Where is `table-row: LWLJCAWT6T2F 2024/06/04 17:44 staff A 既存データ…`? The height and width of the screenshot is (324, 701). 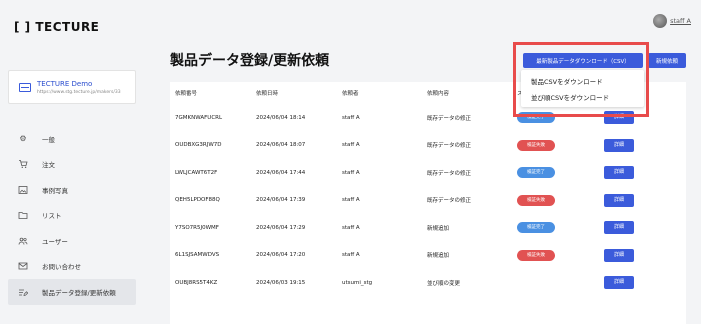
table-row: LWLJCAWT6T2F 2024/06/04 17:44 staff A 既存データ… is located at coordinates (428, 173).